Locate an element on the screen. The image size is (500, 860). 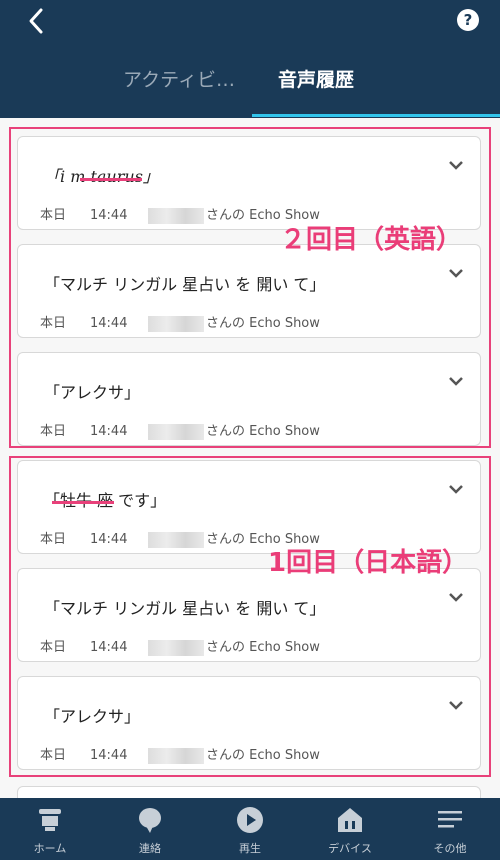
tab-more-label: その他 is located at coordinates (450, 848).